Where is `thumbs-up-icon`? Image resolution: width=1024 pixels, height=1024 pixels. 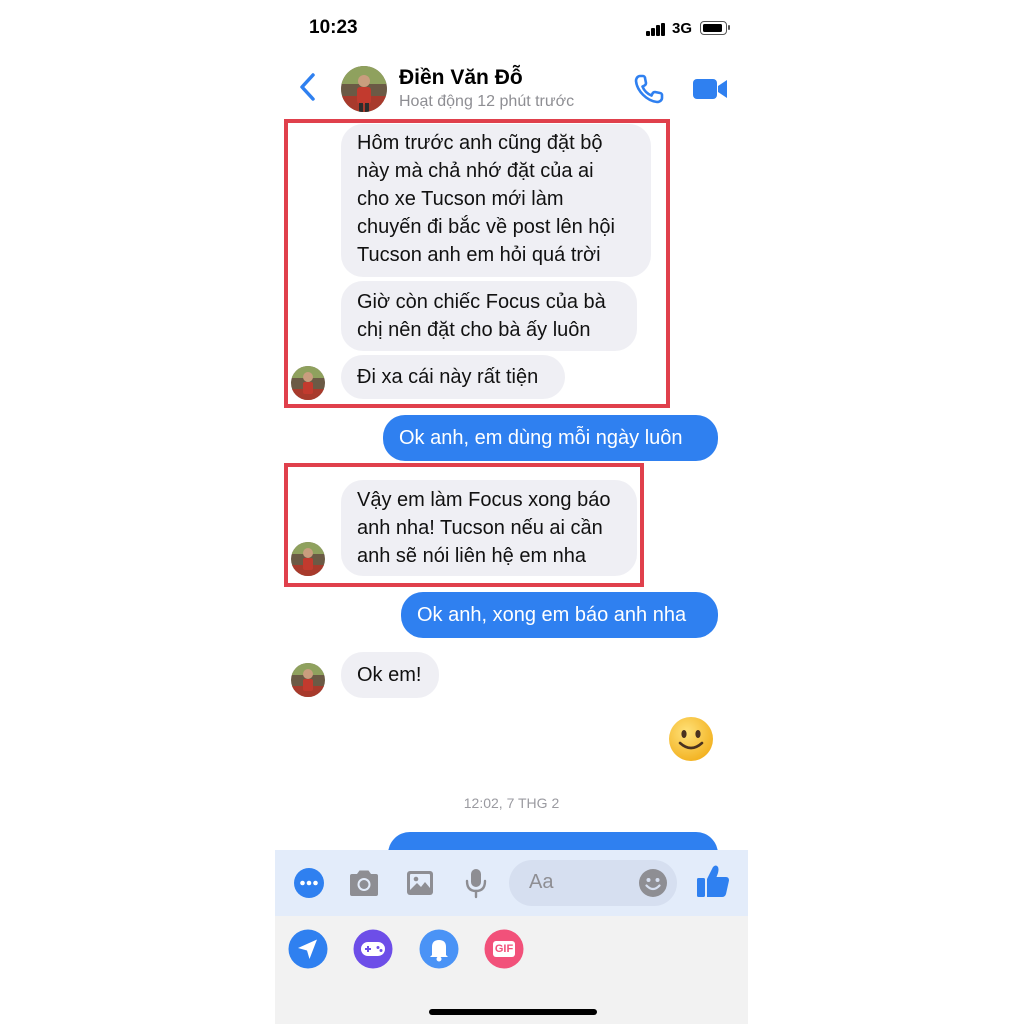
thumbs-up-icon is located at coordinates (713, 881).